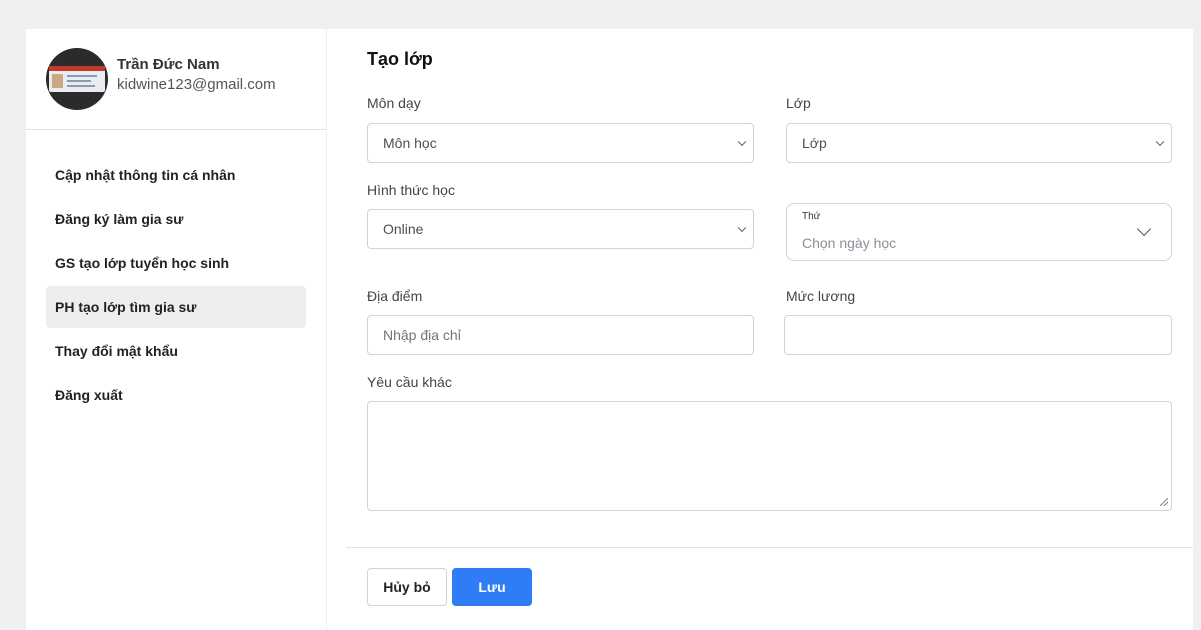 Image resolution: width=1201 pixels, height=630 pixels. What do you see at coordinates (176, 263) in the screenshot?
I see `sidebar-item-tutor-create-class: GS tạo lớp tuyển học sinh` at bounding box center [176, 263].